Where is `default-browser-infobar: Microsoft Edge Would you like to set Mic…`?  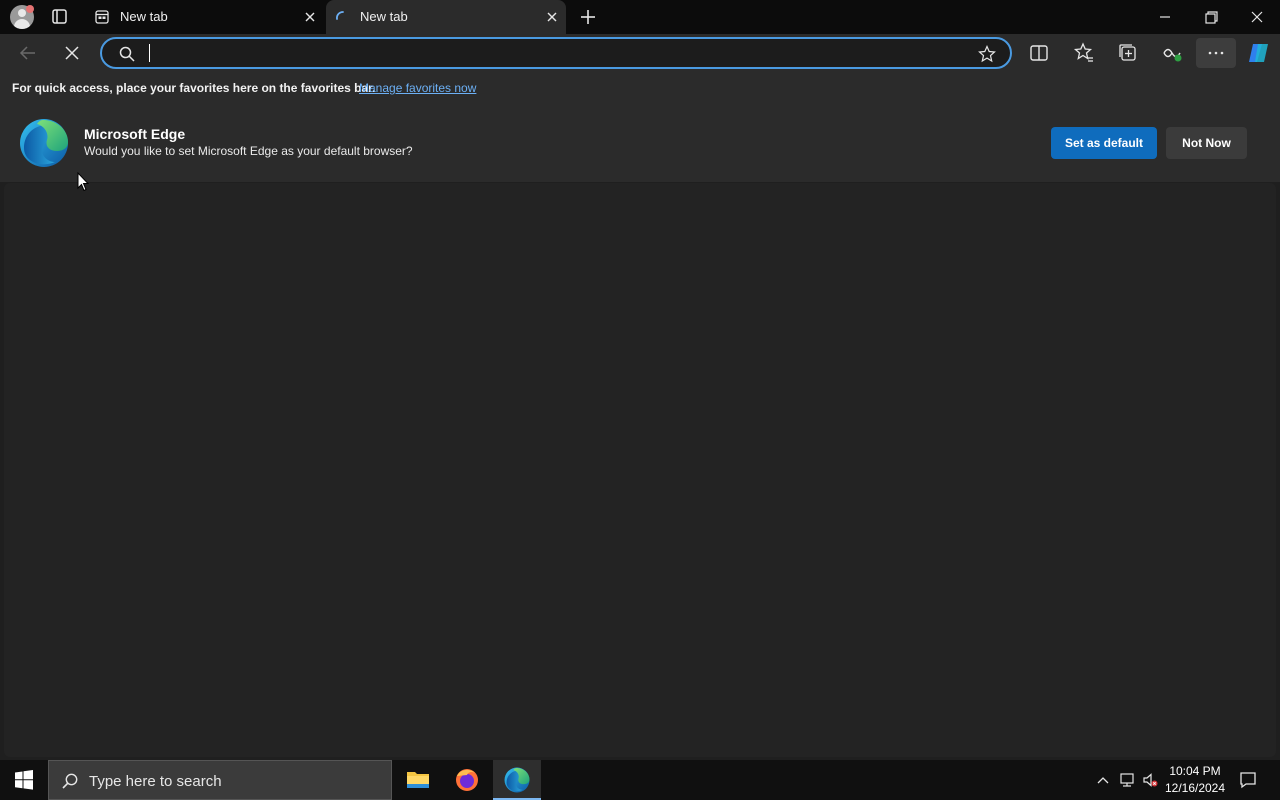 default-browser-infobar: Microsoft Edge Would you like to set Mic… is located at coordinates (640, 142).